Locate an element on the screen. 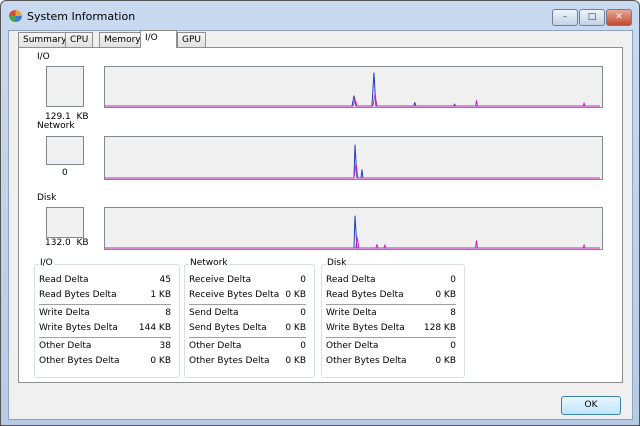 The width and height of the screenshot is (640, 426). stat-value: 45 is located at coordinates (165, 280).